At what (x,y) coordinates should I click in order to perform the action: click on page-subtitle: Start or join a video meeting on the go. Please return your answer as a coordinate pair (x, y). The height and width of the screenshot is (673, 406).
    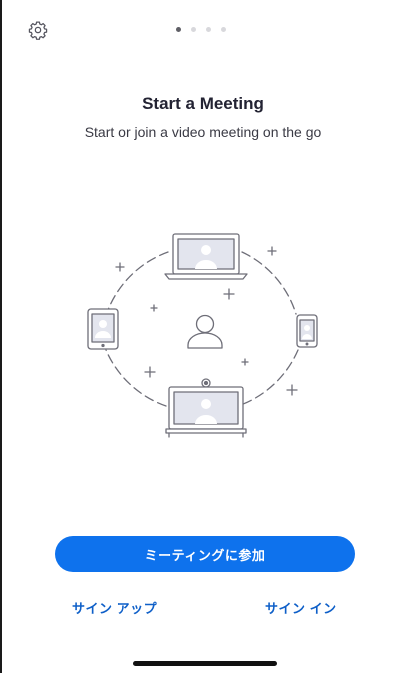
    Looking at the image, I should click on (203, 132).